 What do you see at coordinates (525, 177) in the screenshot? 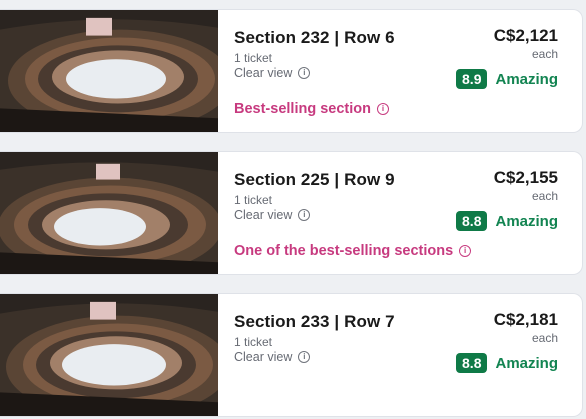
I see `ticket-price: C$2,155` at bounding box center [525, 177].